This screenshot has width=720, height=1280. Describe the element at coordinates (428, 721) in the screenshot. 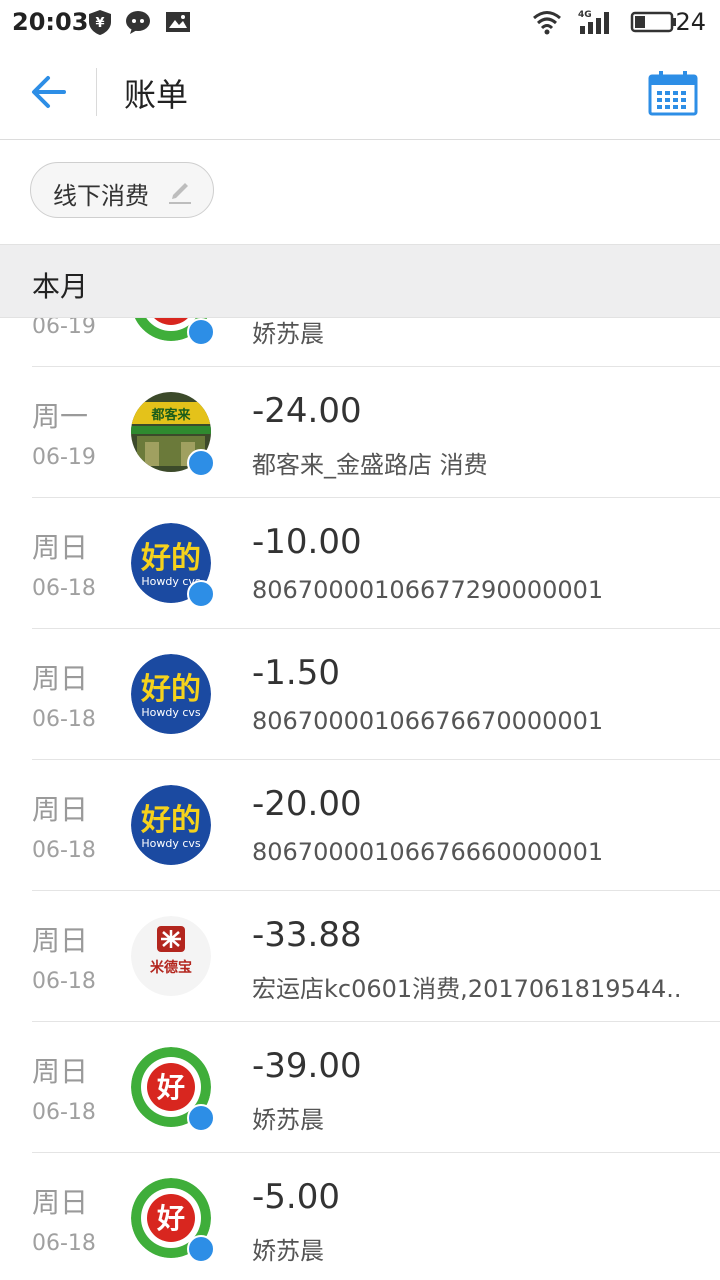

I see `transaction-description: 80670000106676670000001` at that location.